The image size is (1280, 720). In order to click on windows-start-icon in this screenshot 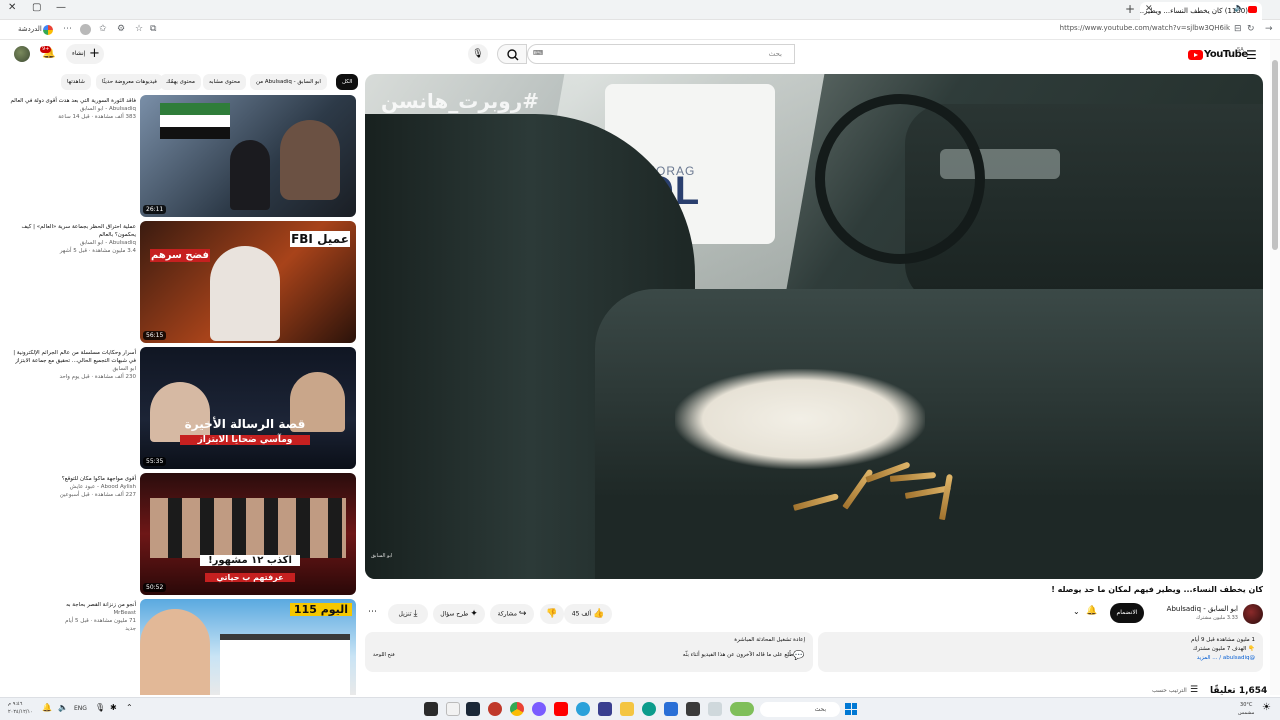, I will do `click(851, 709)`.